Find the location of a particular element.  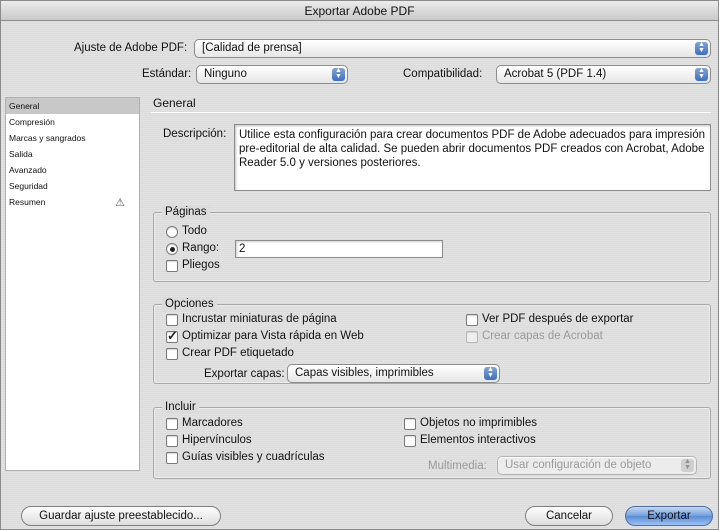

interactive-checkbox is located at coordinates (410, 441).